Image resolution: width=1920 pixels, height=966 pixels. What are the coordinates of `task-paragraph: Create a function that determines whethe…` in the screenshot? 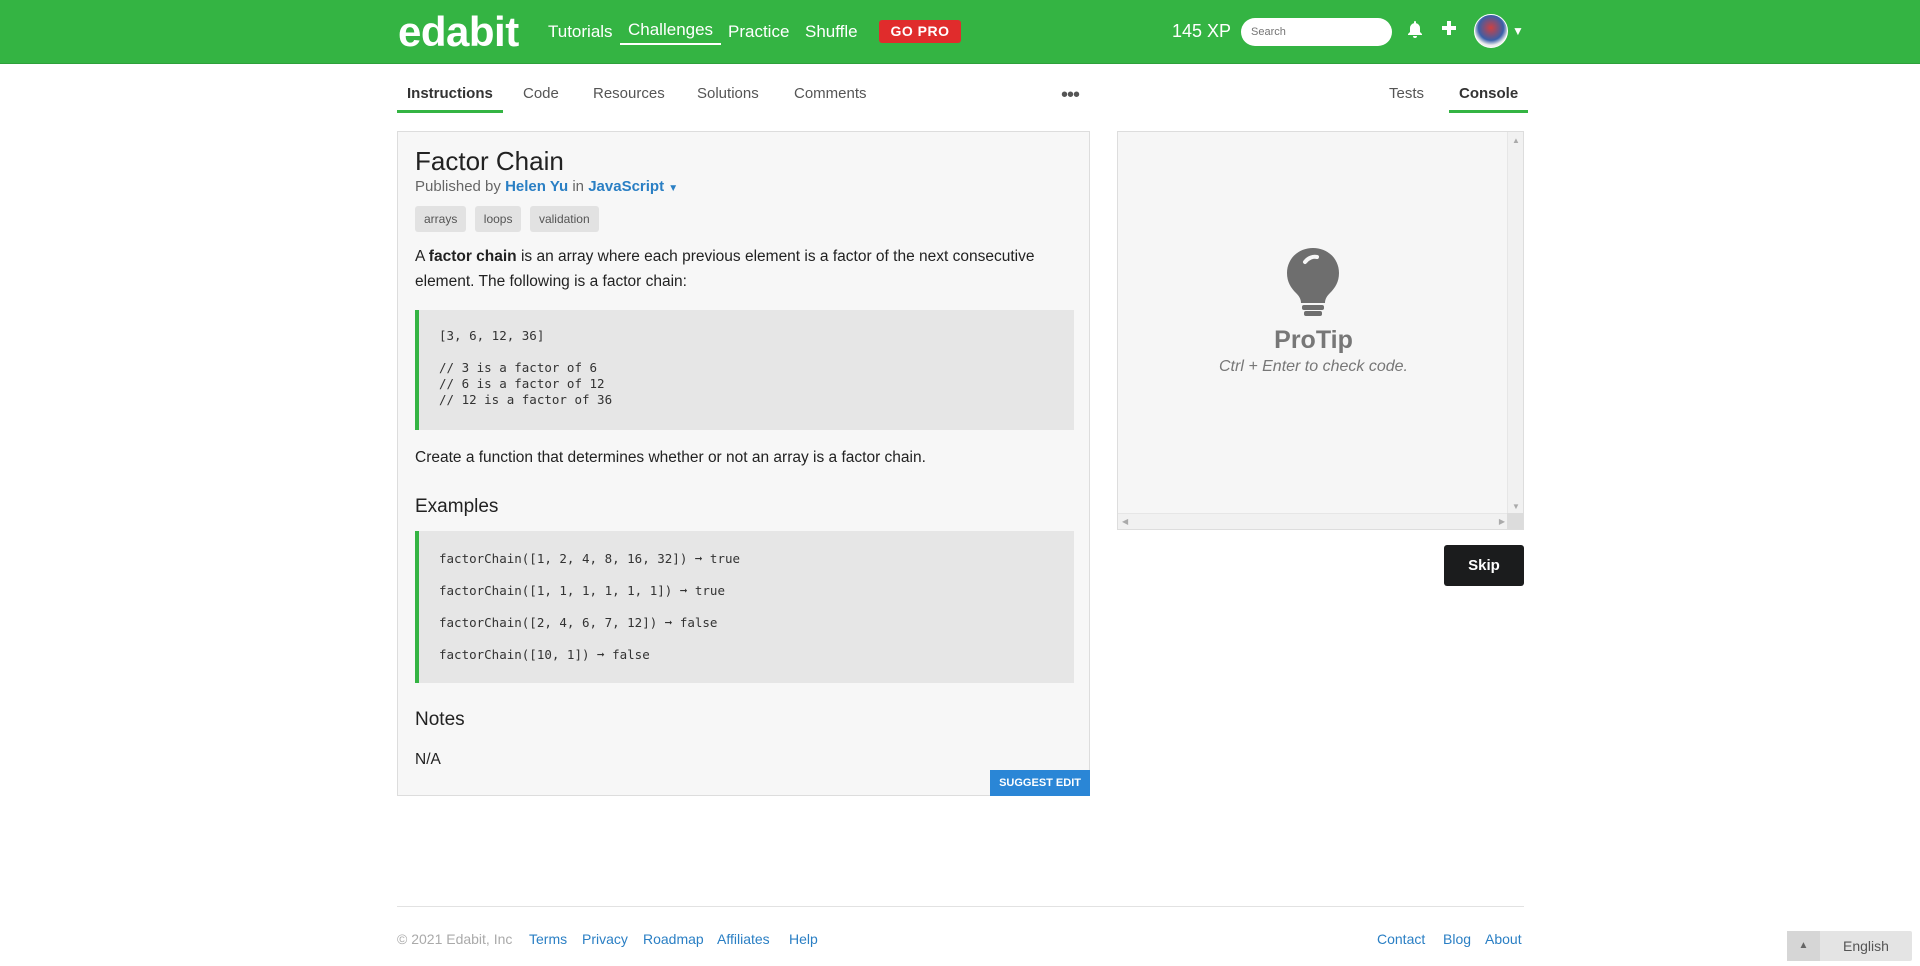 It's located at (670, 457).